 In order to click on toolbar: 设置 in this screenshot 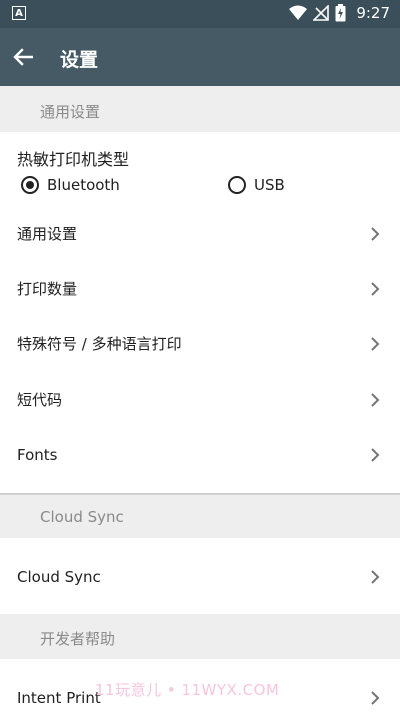, I will do `click(200, 57)`.